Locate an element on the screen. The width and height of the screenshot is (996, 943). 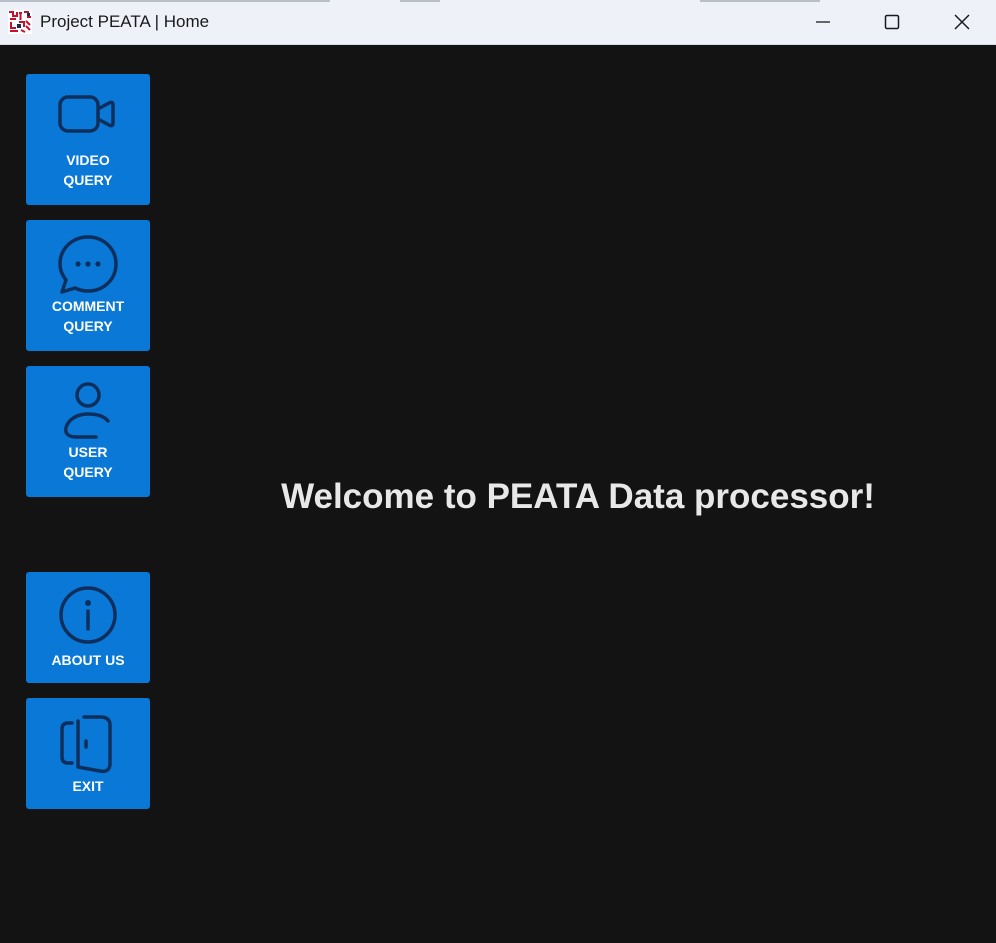
close-button is located at coordinates (961, 22).